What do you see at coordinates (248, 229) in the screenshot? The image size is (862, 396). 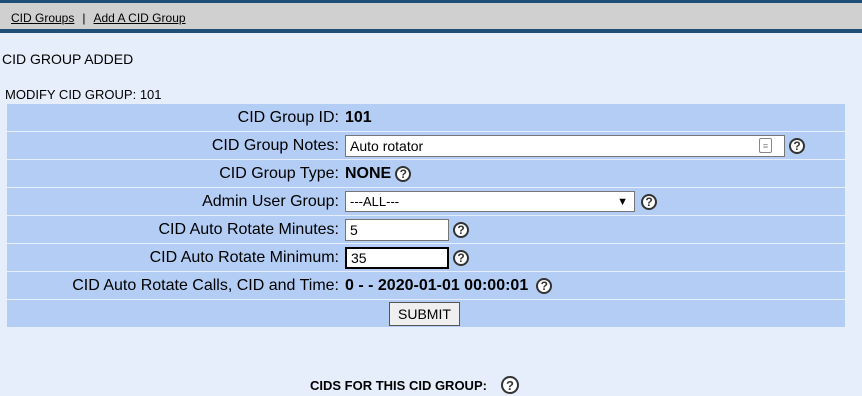 I see `rotate-minutes-label: CID Auto Rotate Minutes:` at bounding box center [248, 229].